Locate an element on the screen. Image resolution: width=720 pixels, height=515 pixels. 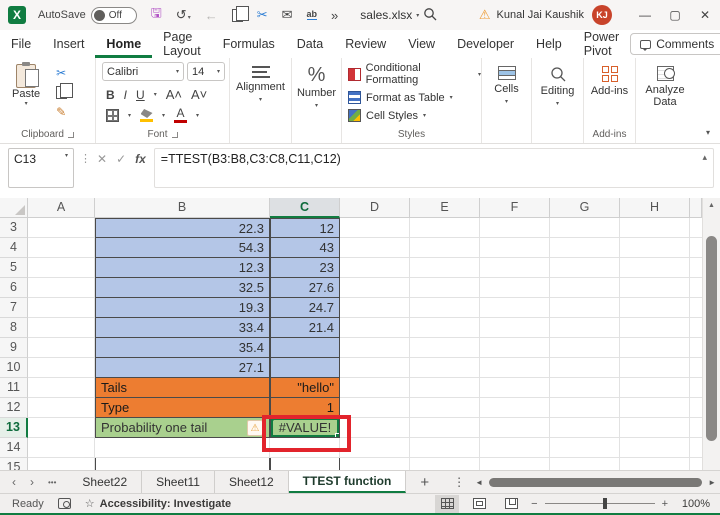
excel-logo-icon: X is located at coordinates (17, 15).